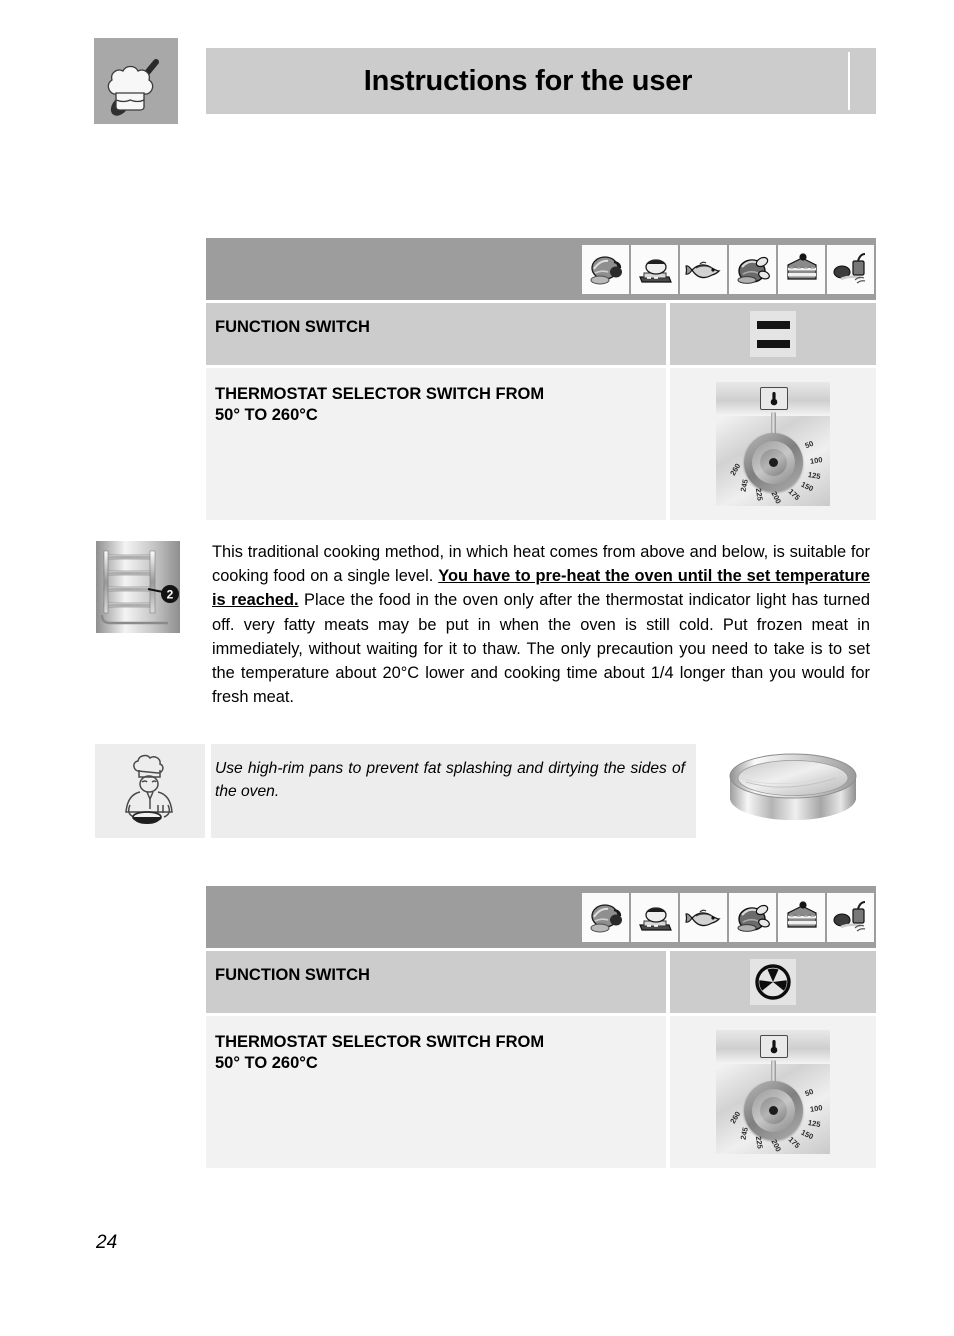 The width and height of the screenshot is (954, 1336). What do you see at coordinates (107, 1242) in the screenshot?
I see `page-number: 24` at bounding box center [107, 1242].